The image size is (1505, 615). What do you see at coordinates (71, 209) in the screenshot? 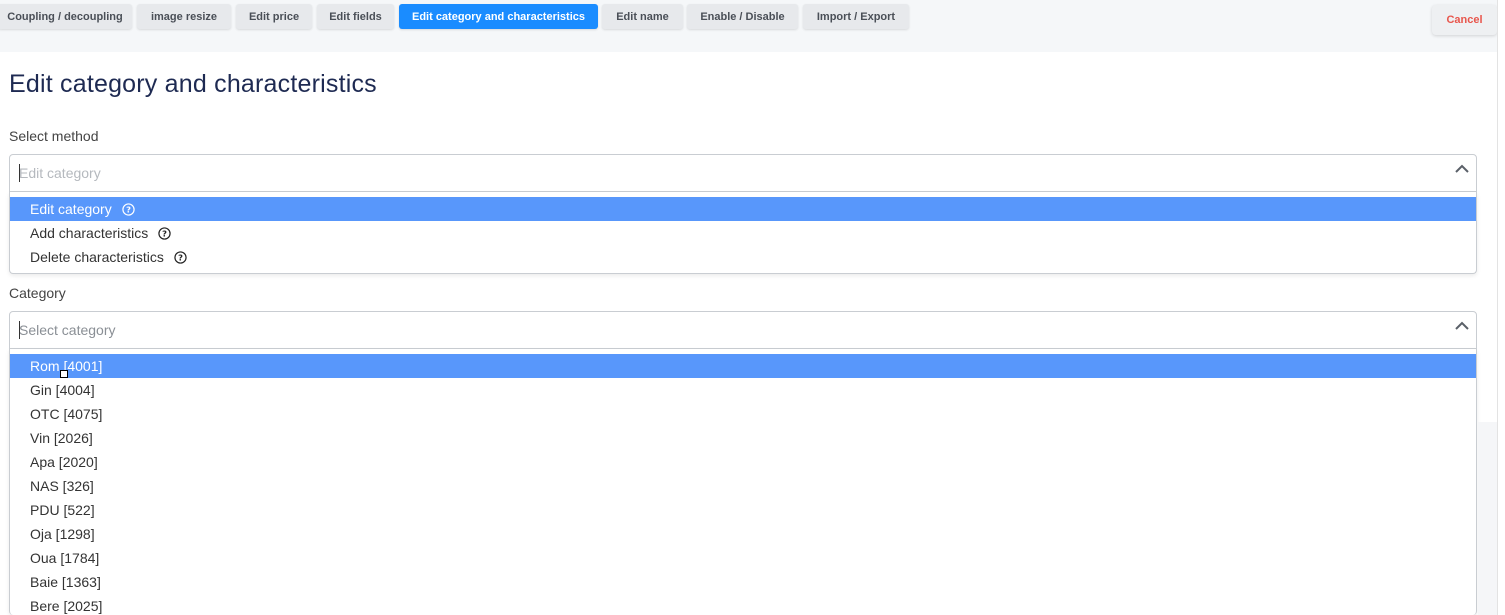
I see `option-label: Edit category` at bounding box center [71, 209].